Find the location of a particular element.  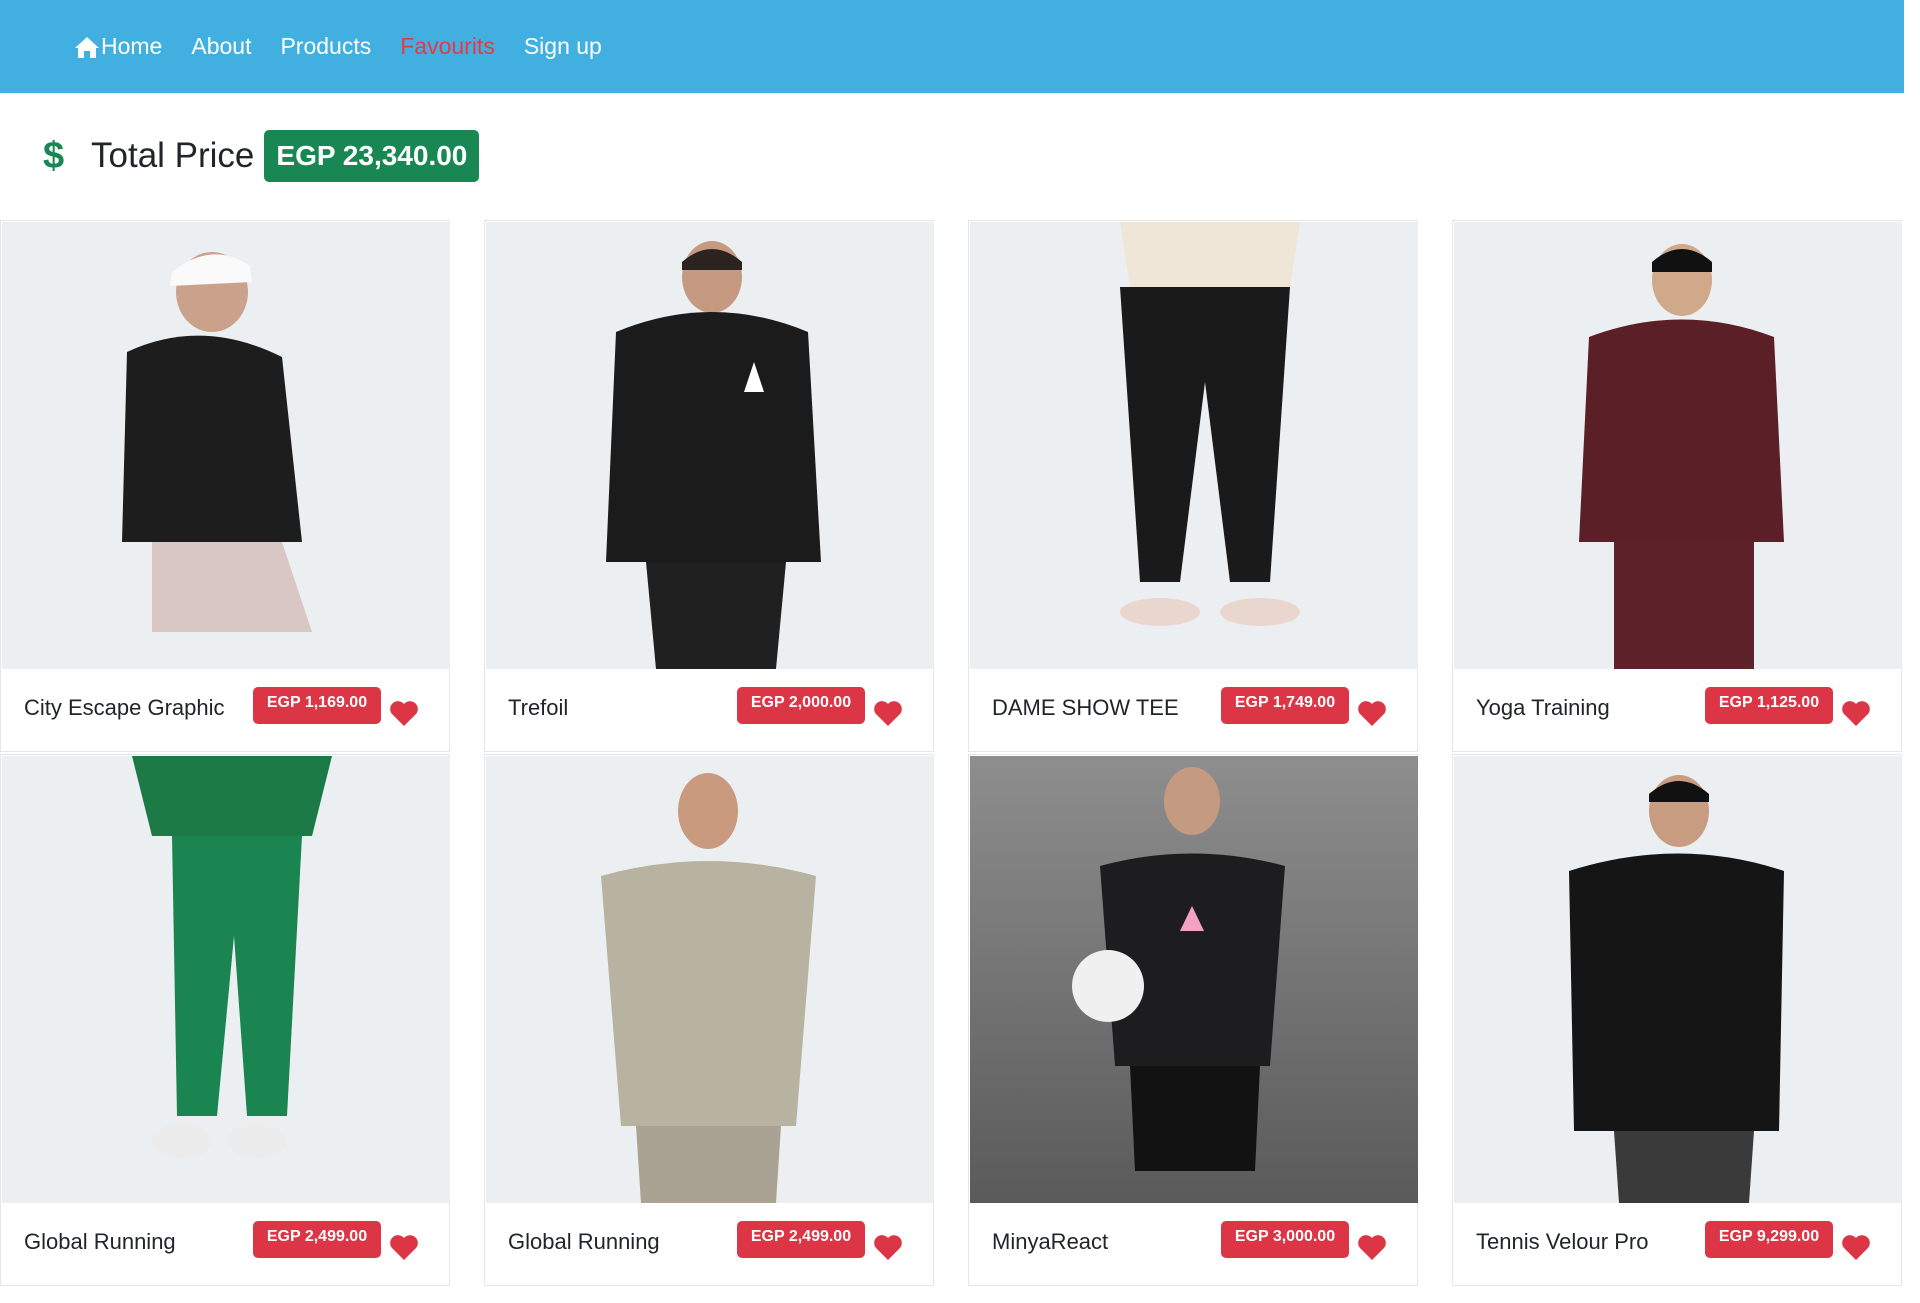

product-footer: City Escape Graphic EGP 1,169.00 is located at coordinates (225, 711).